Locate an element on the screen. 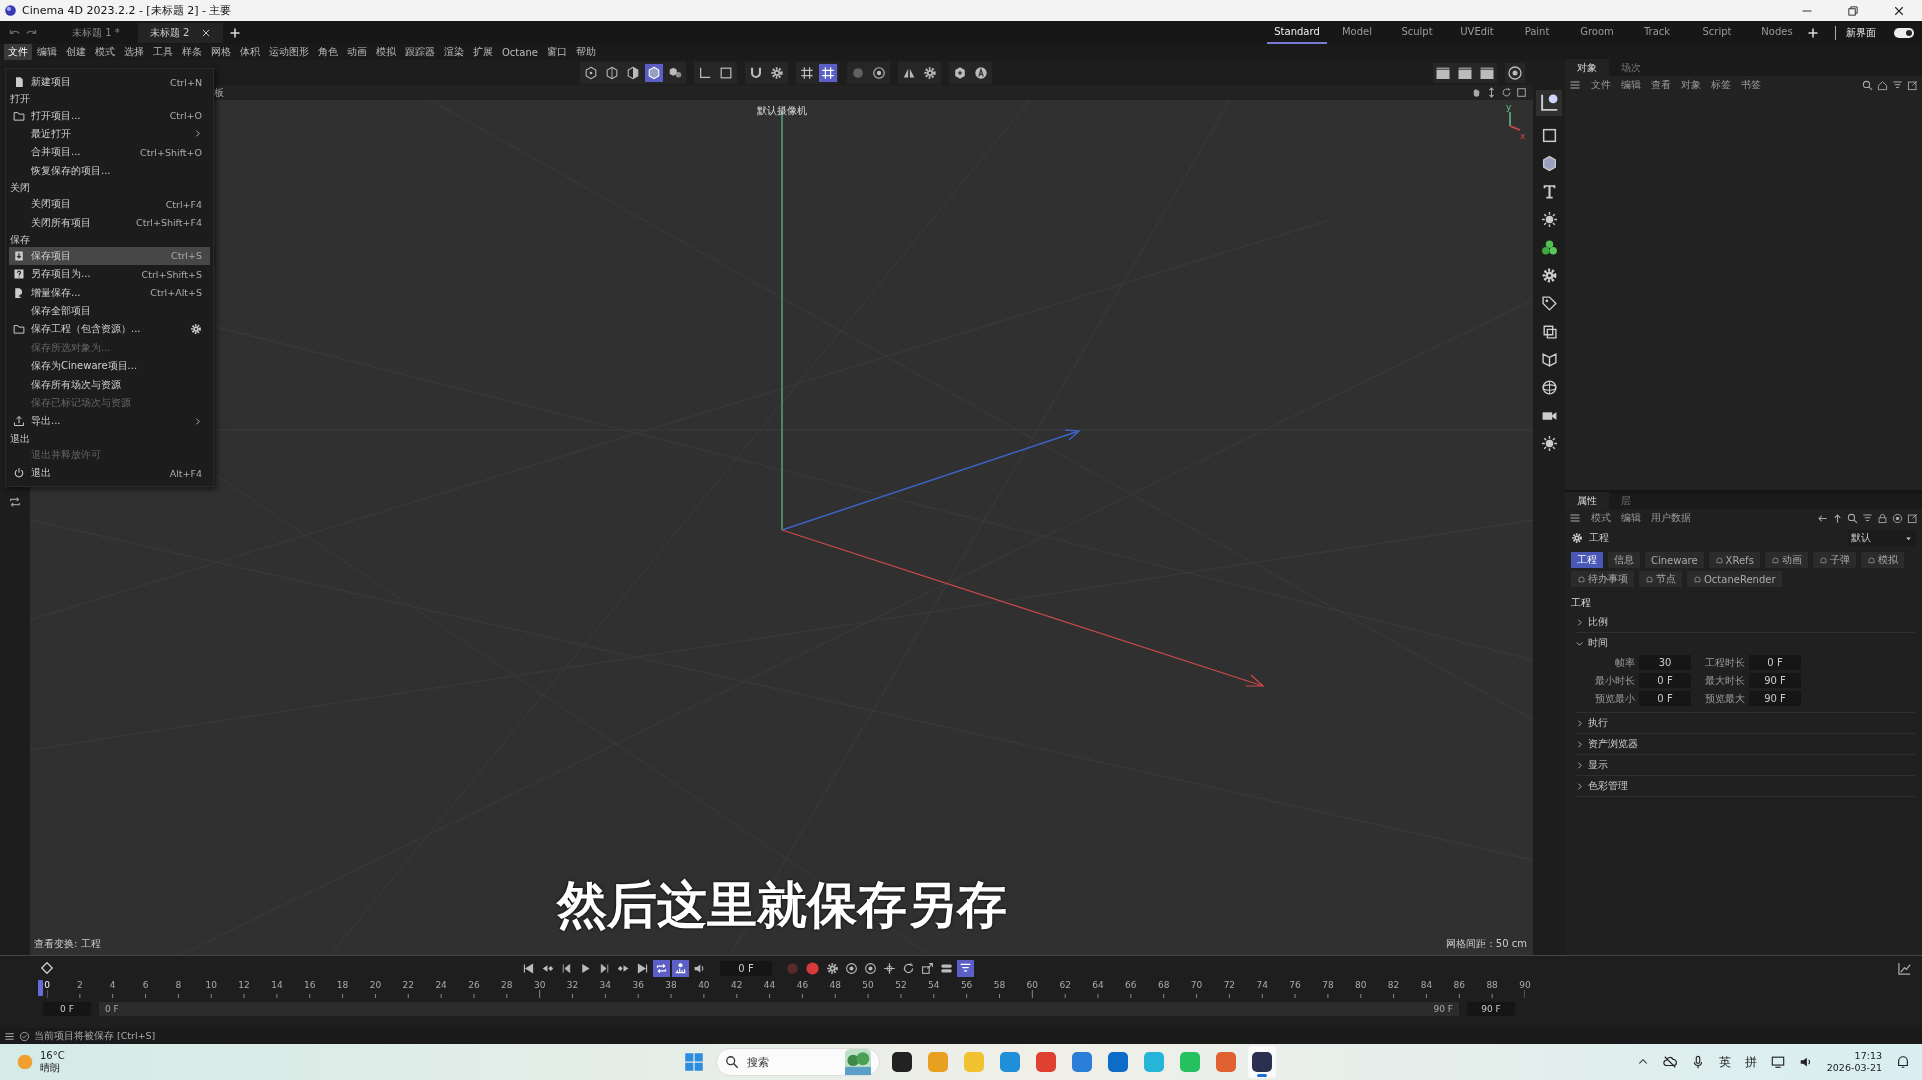  tag-icon is located at coordinates (1549, 303).